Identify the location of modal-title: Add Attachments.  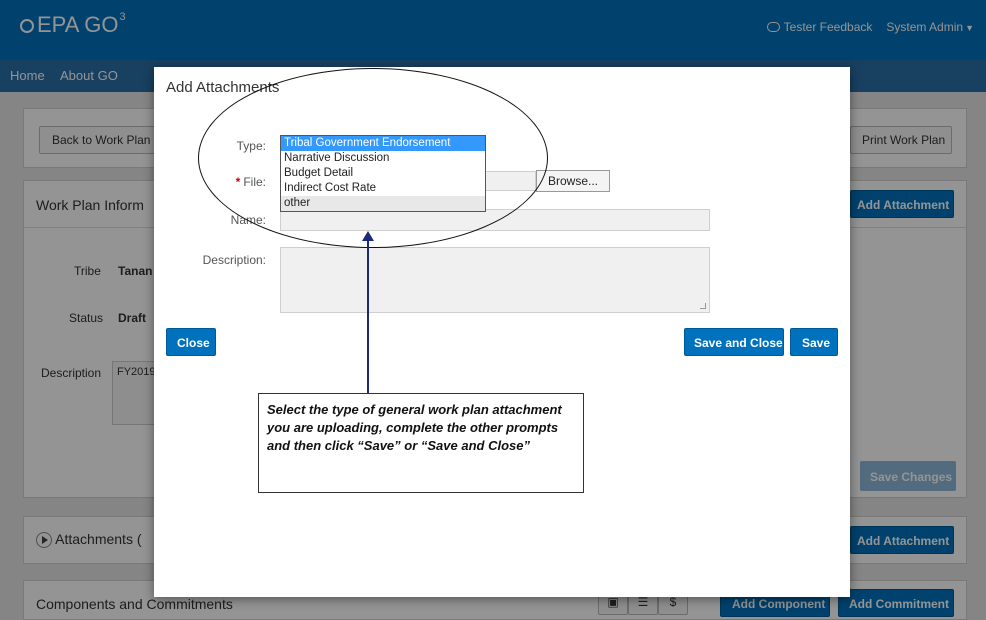
(223, 87).